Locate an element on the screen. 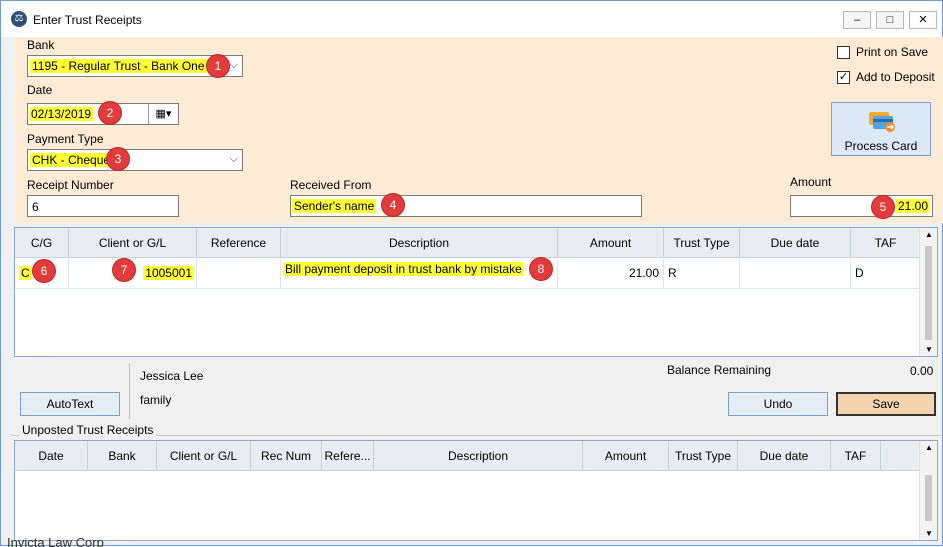 Image resolution: width=943 pixels, height=547 pixels. amount-label: Amount is located at coordinates (811, 182).